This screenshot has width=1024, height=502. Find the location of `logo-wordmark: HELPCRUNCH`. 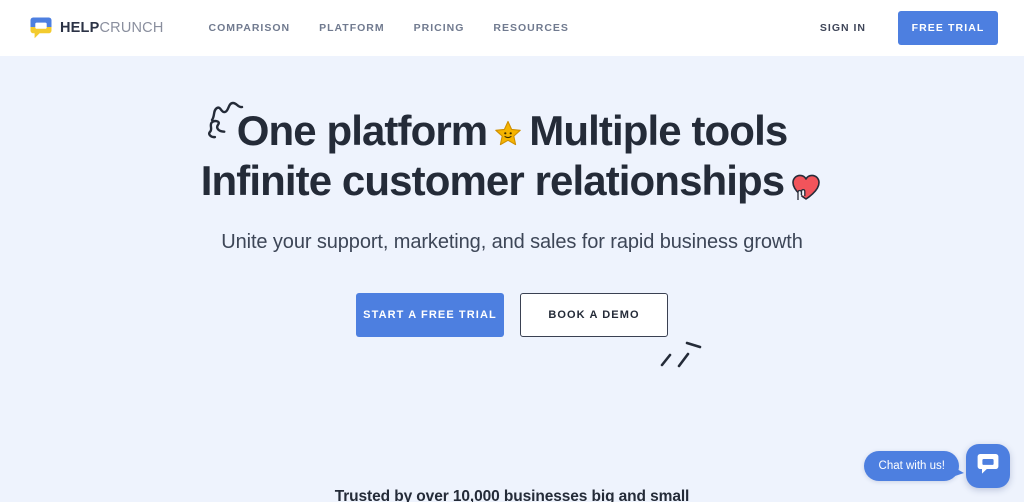

logo-wordmark: HELPCRUNCH is located at coordinates (112, 28).